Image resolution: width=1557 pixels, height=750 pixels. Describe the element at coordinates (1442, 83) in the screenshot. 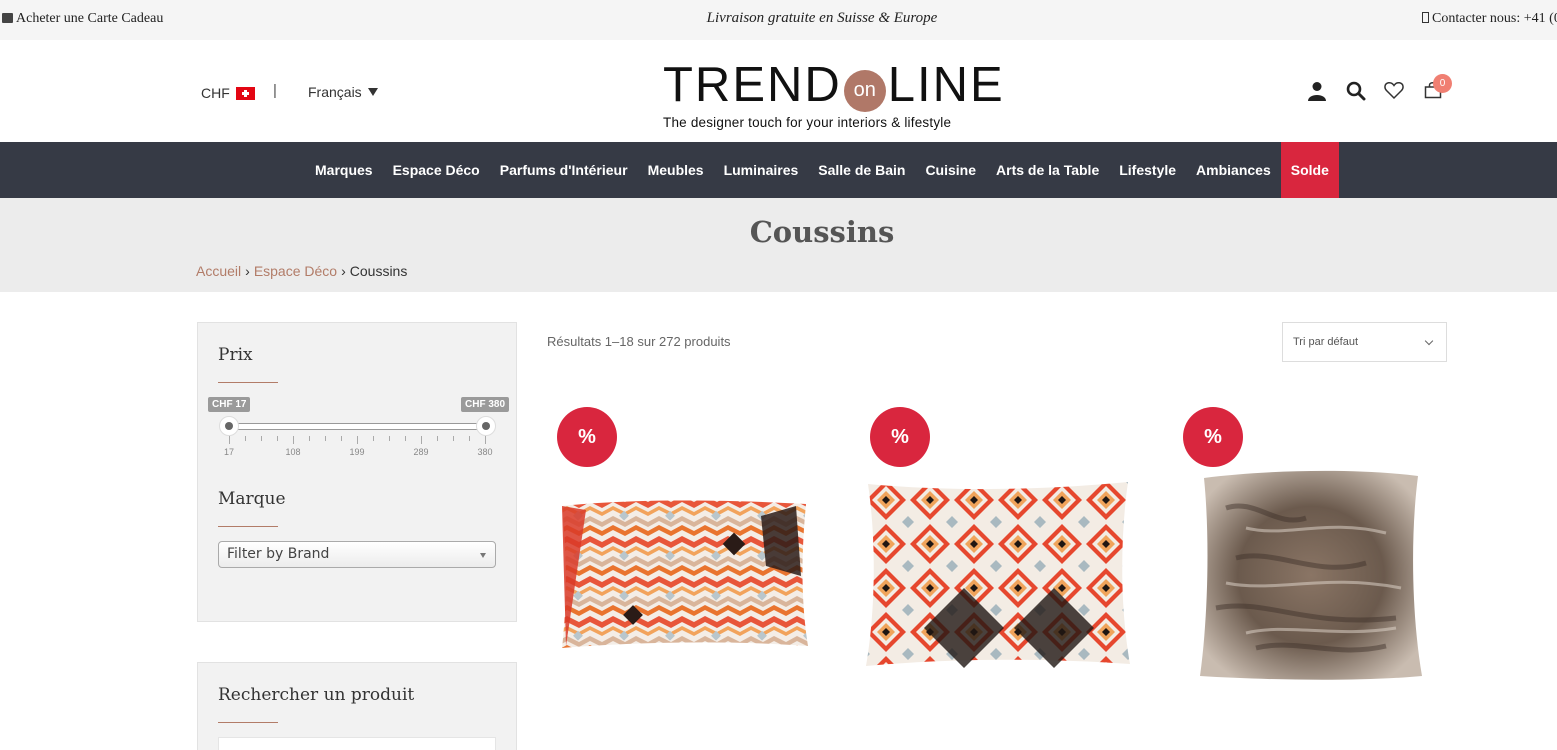

I see `cart-count-badge: 0` at that location.